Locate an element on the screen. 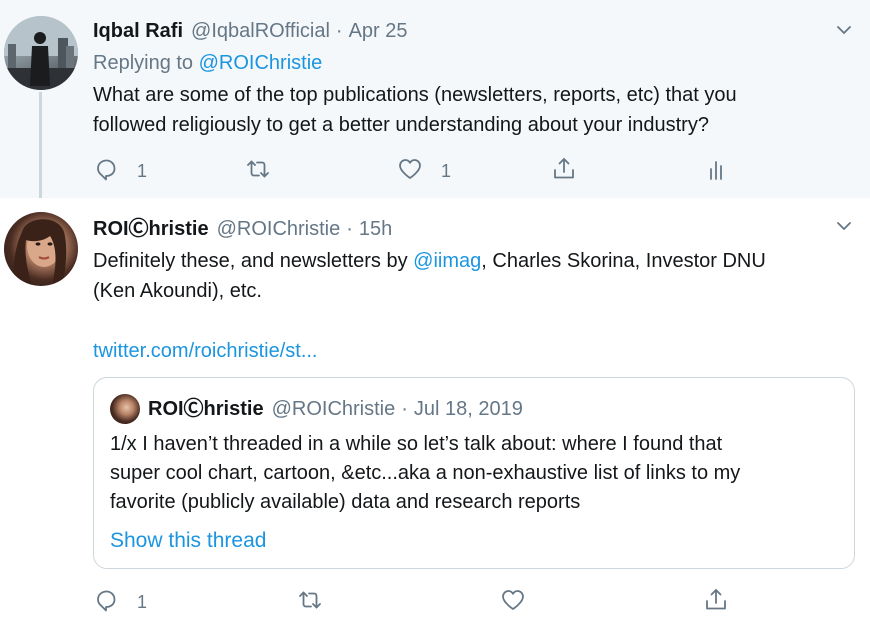 The width and height of the screenshot is (870, 630). quoted-tweet-header: ROIⒸhristie @ROIChristie · Jul 18, 2019 is located at coordinates (316, 409).